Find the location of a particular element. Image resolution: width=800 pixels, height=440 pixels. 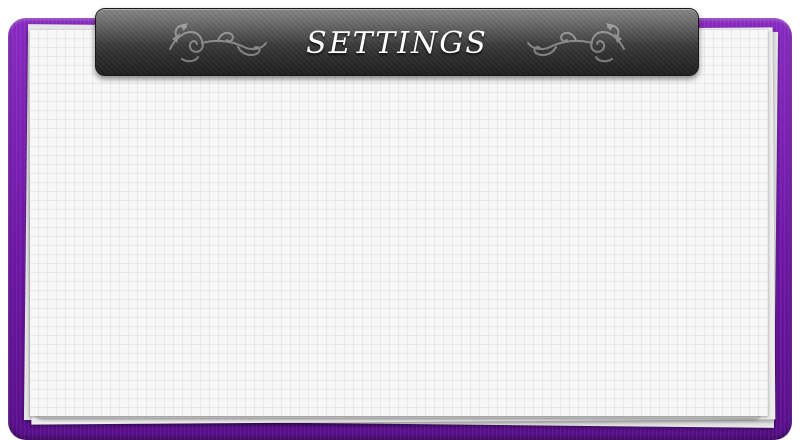

settings-title: SETTINGS is located at coordinates (397, 43).